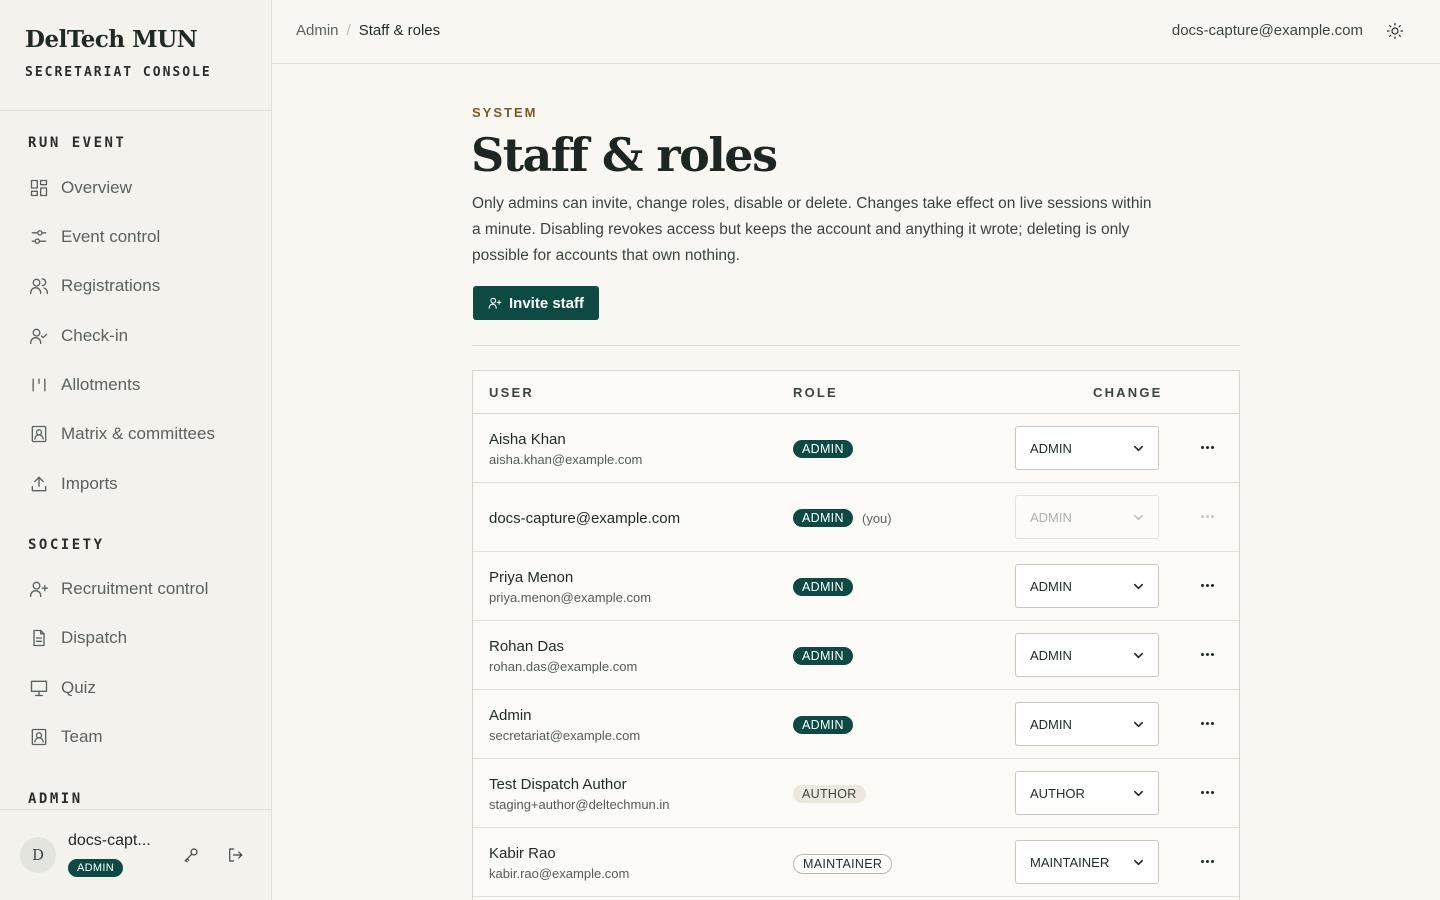 The width and height of the screenshot is (1440, 900). What do you see at coordinates (522, 853) in the screenshot?
I see `user-name: Kabir Rao` at bounding box center [522, 853].